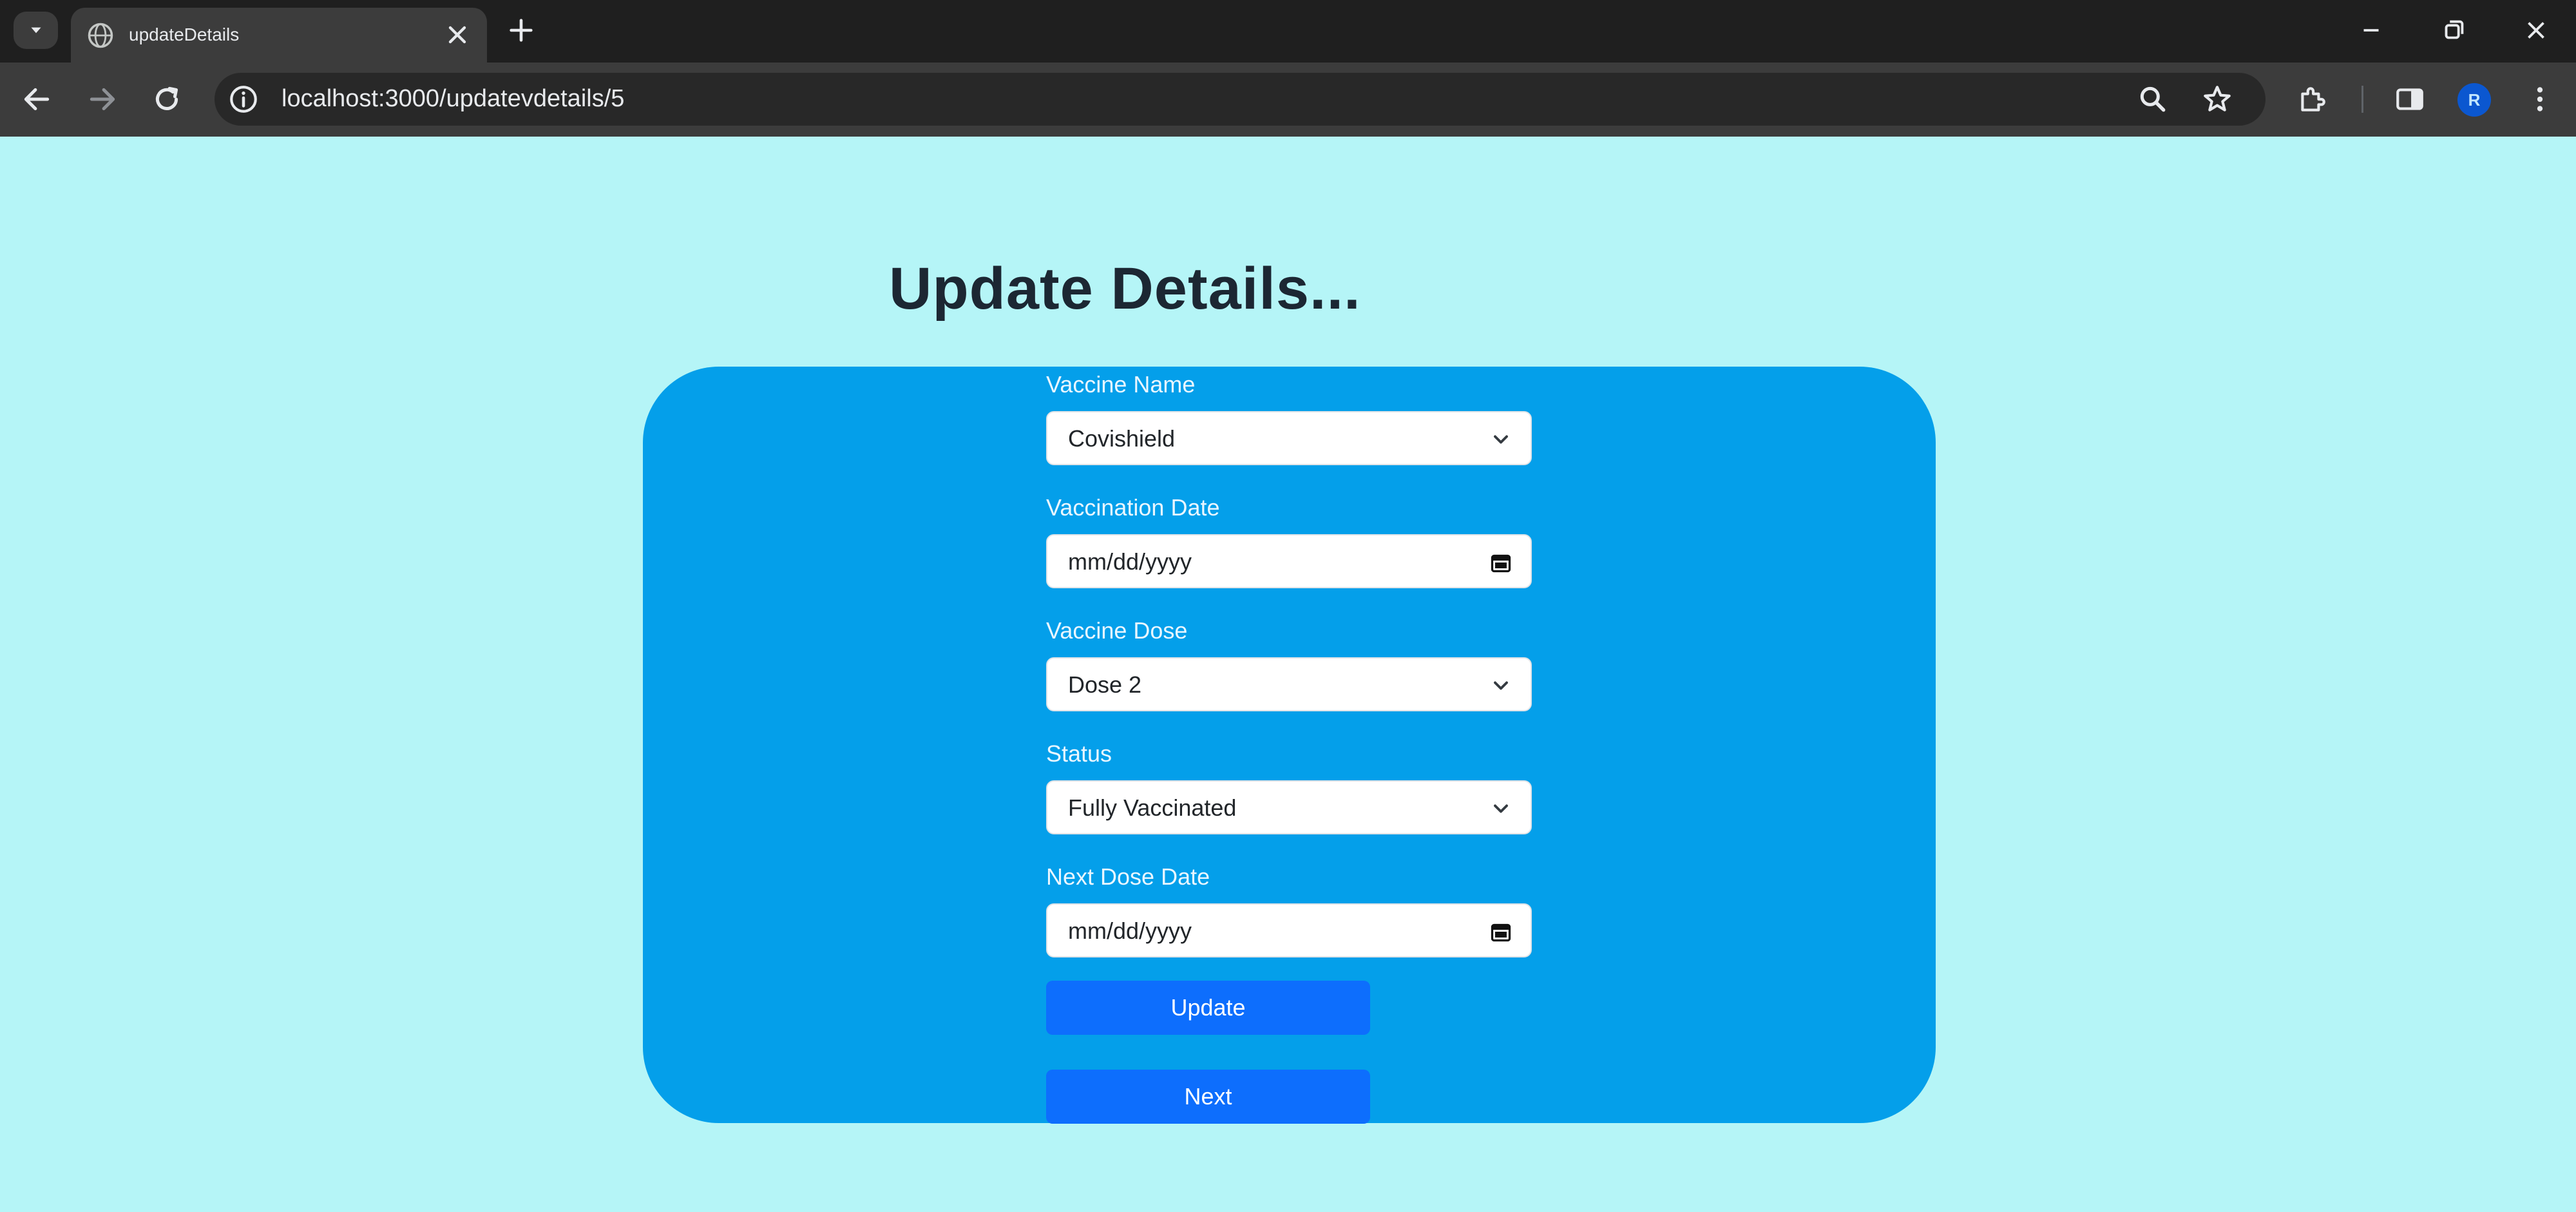 The image size is (2576, 1212). What do you see at coordinates (2474, 100) in the screenshot?
I see `profile-avatar: R` at bounding box center [2474, 100].